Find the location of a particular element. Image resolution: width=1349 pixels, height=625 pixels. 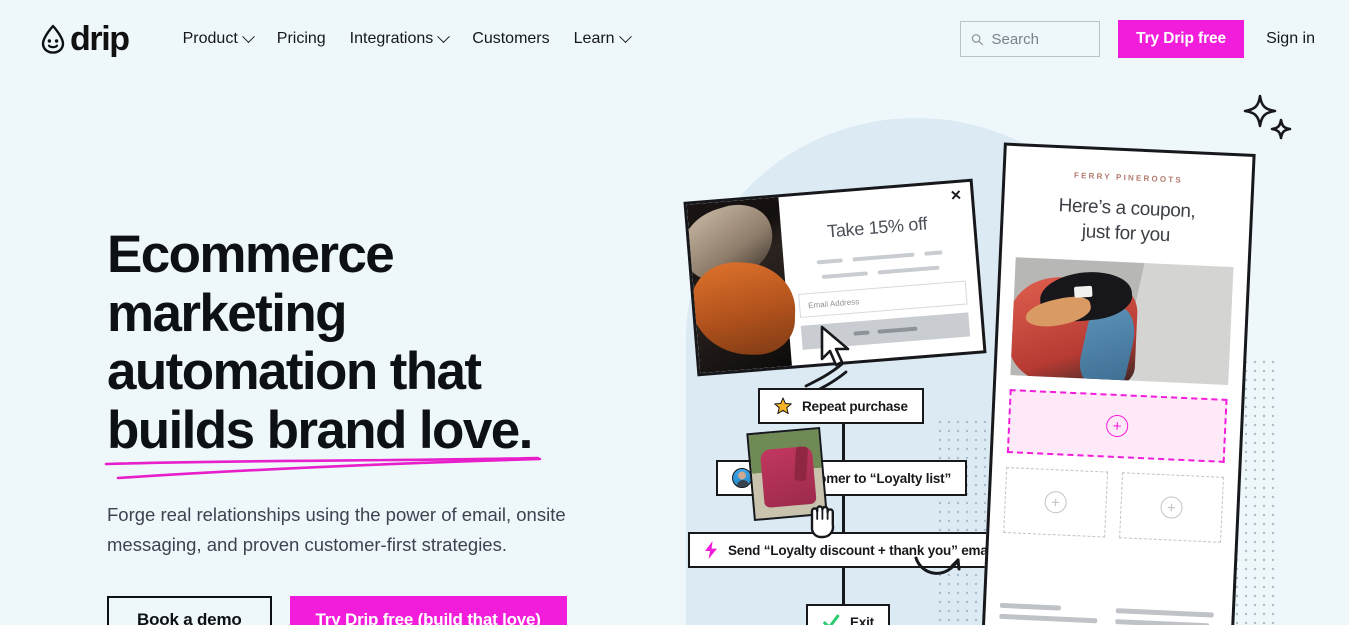

headline-line-4: builds brand love. is located at coordinates (320, 430).